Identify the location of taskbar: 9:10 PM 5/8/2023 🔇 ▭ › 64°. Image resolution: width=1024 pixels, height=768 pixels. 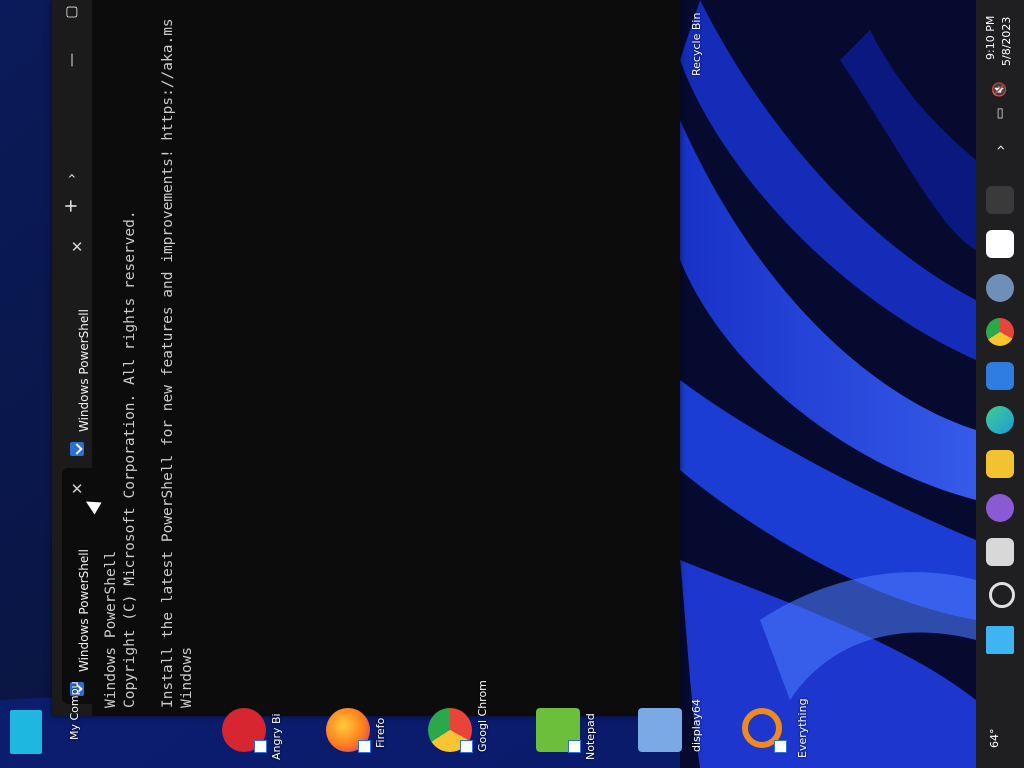
(1000, 384).